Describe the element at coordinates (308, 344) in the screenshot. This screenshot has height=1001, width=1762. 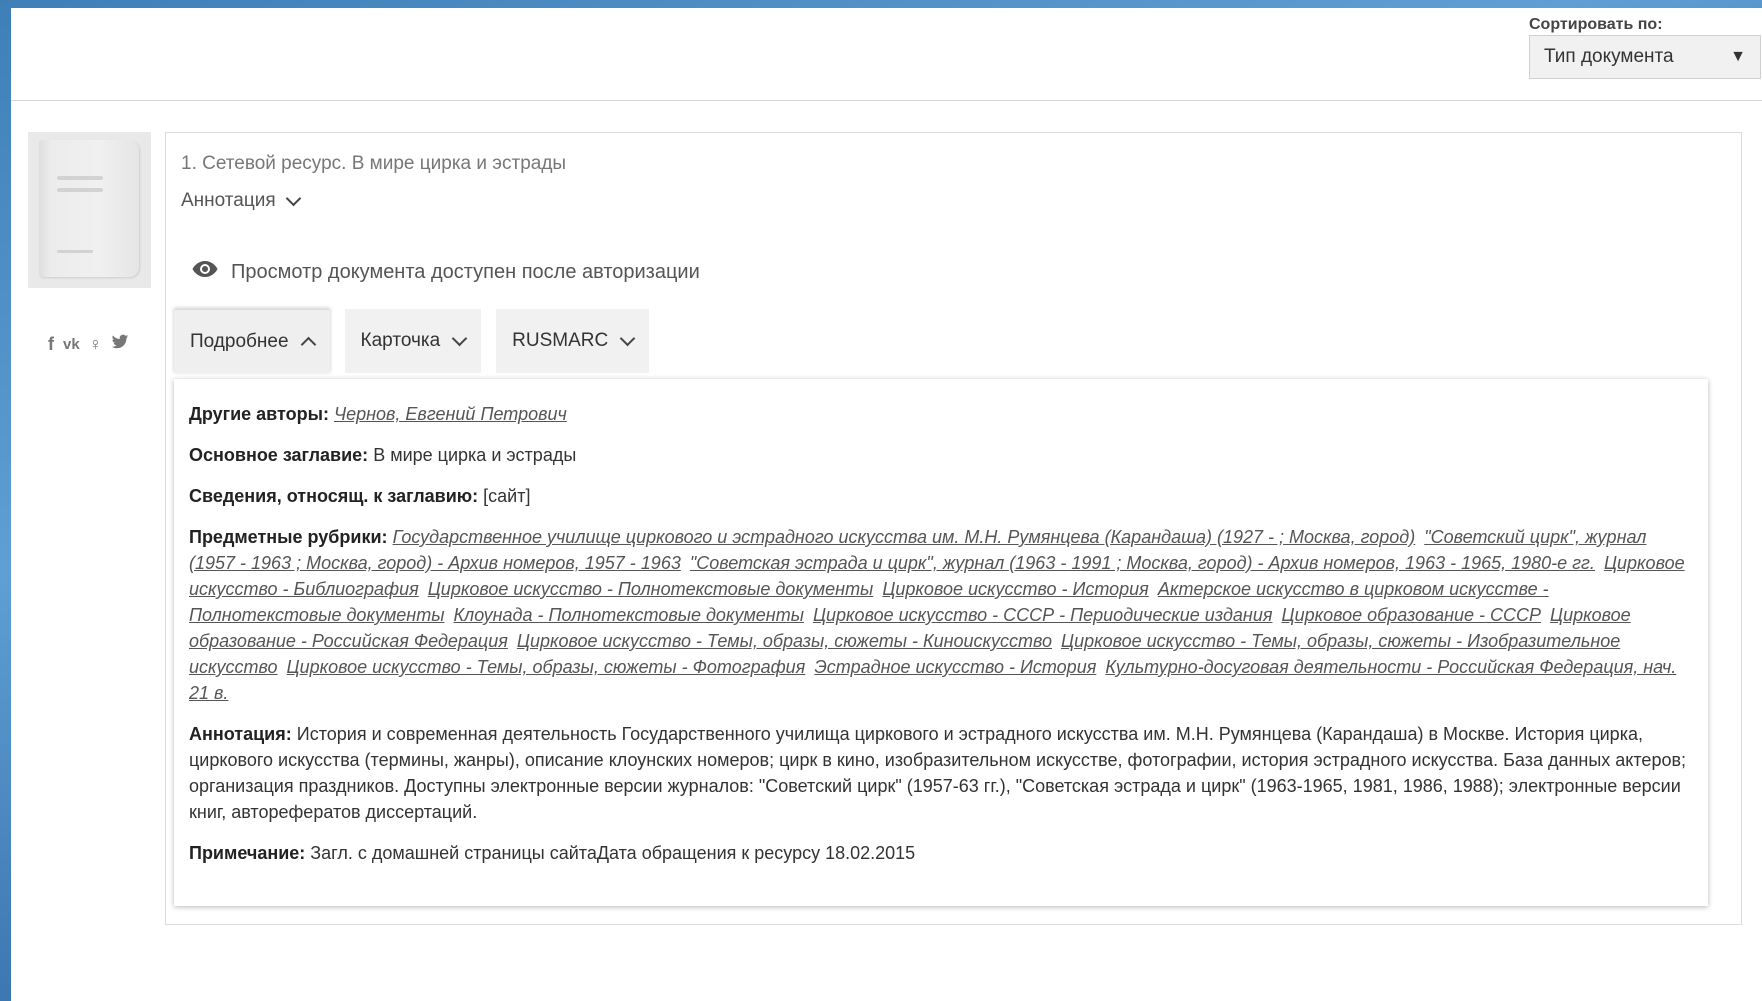
I see `chevron-up-icon` at that location.